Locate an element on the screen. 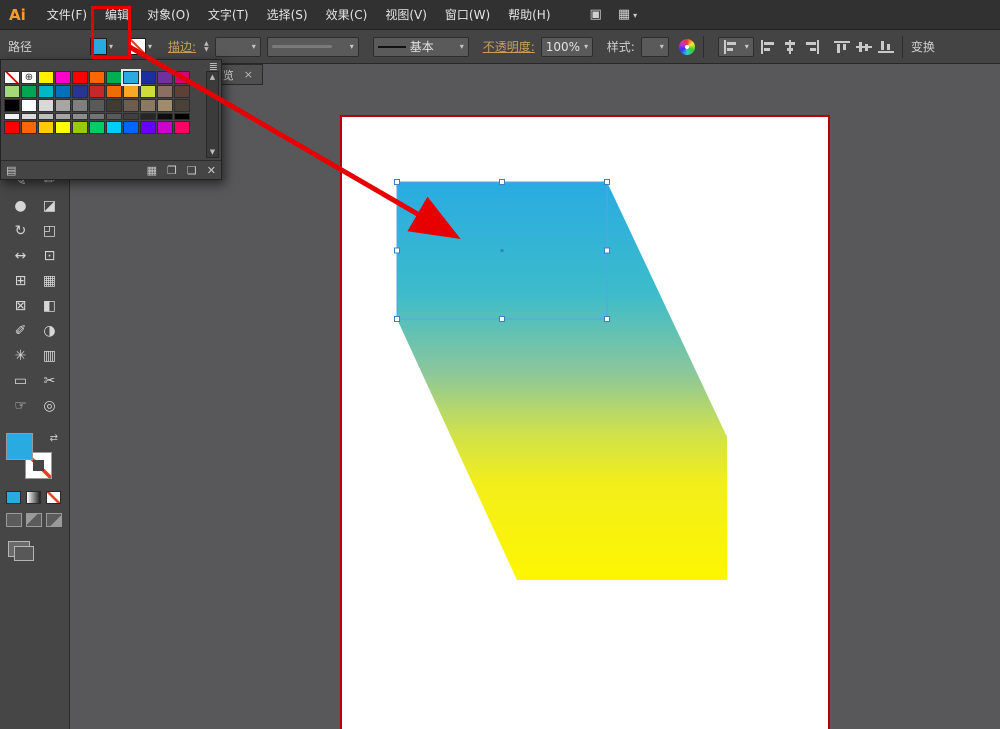 Image resolution: width=1000 pixels, height=729 pixels. menu-item-7: 窗口(W) is located at coordinates (467, 15).